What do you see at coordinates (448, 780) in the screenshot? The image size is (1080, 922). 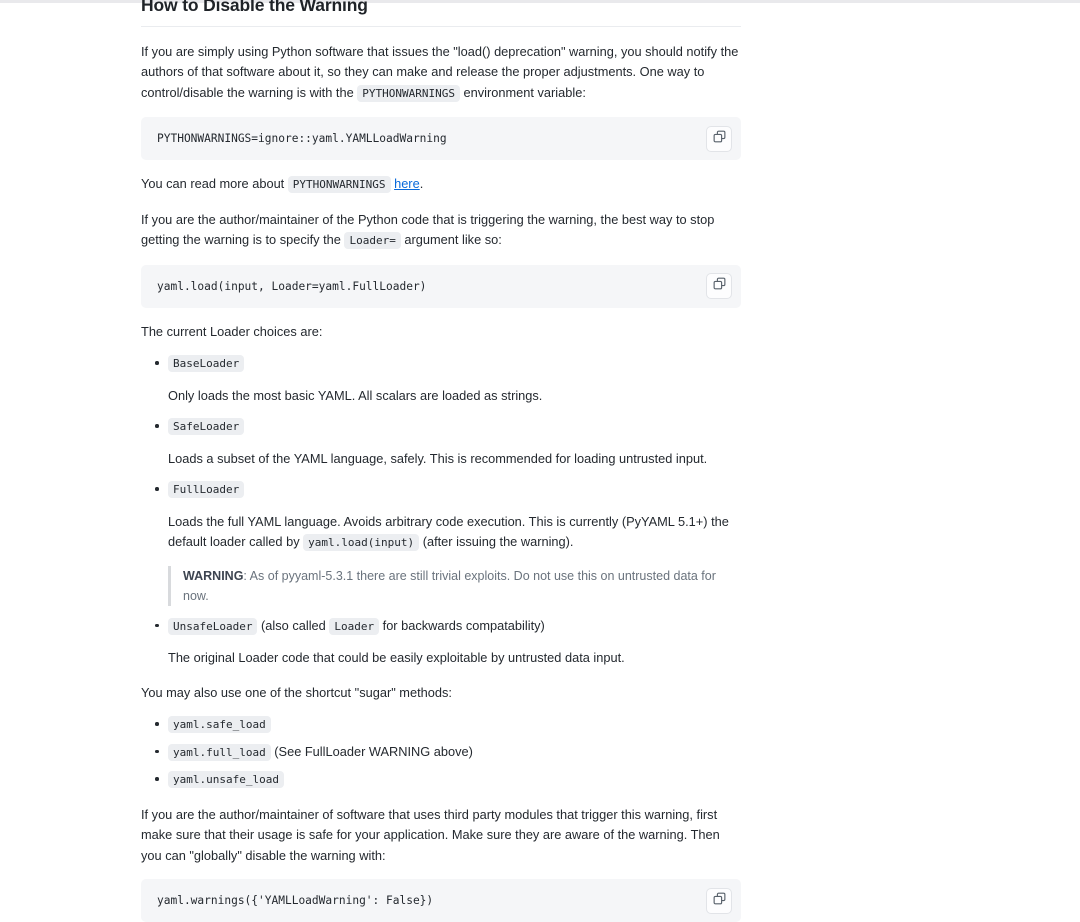 I see `list-item-unsafe-load: yaml.unsafe_load` at bounding box center [448, 780].